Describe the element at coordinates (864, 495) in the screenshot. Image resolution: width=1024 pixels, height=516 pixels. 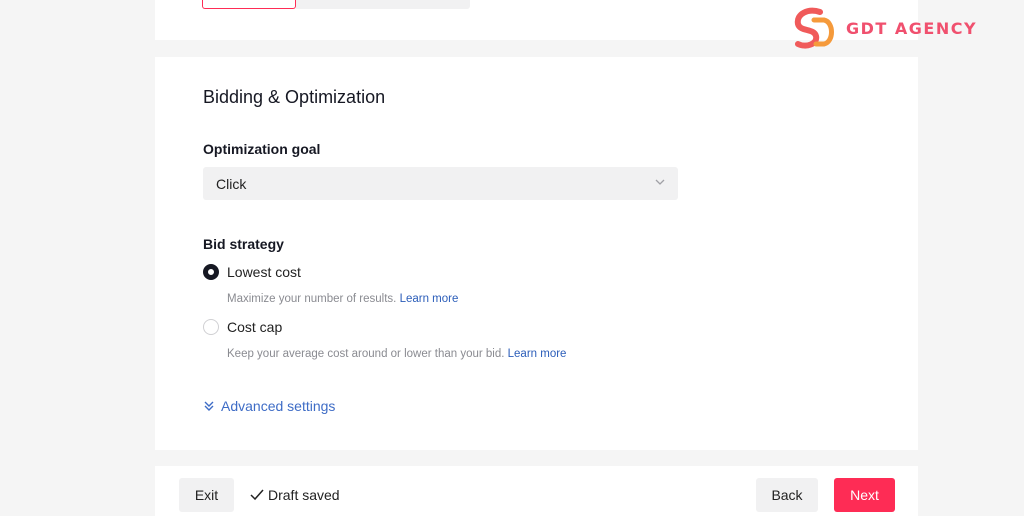
I see `next-button: Next` at that location.